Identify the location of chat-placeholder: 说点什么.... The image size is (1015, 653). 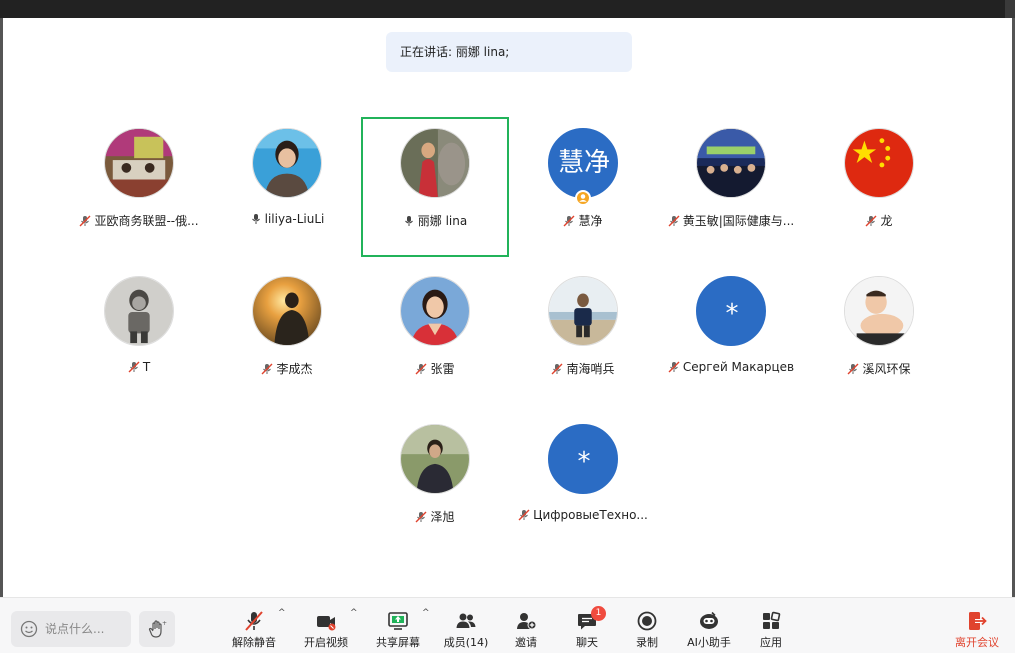
(75, 629).